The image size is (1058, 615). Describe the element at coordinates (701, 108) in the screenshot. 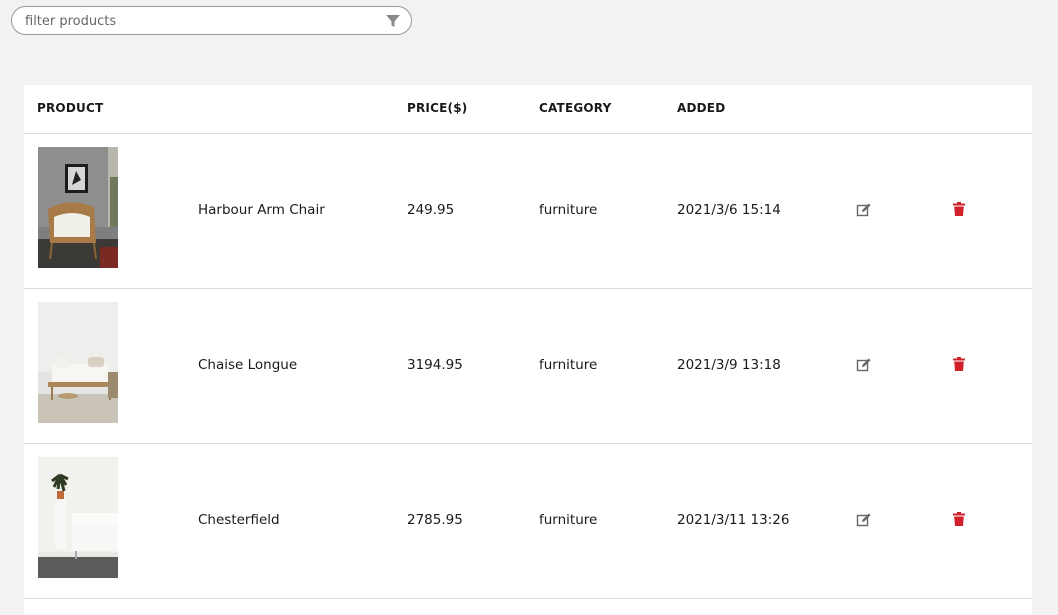

I see `header-added: ADDED` at that location.